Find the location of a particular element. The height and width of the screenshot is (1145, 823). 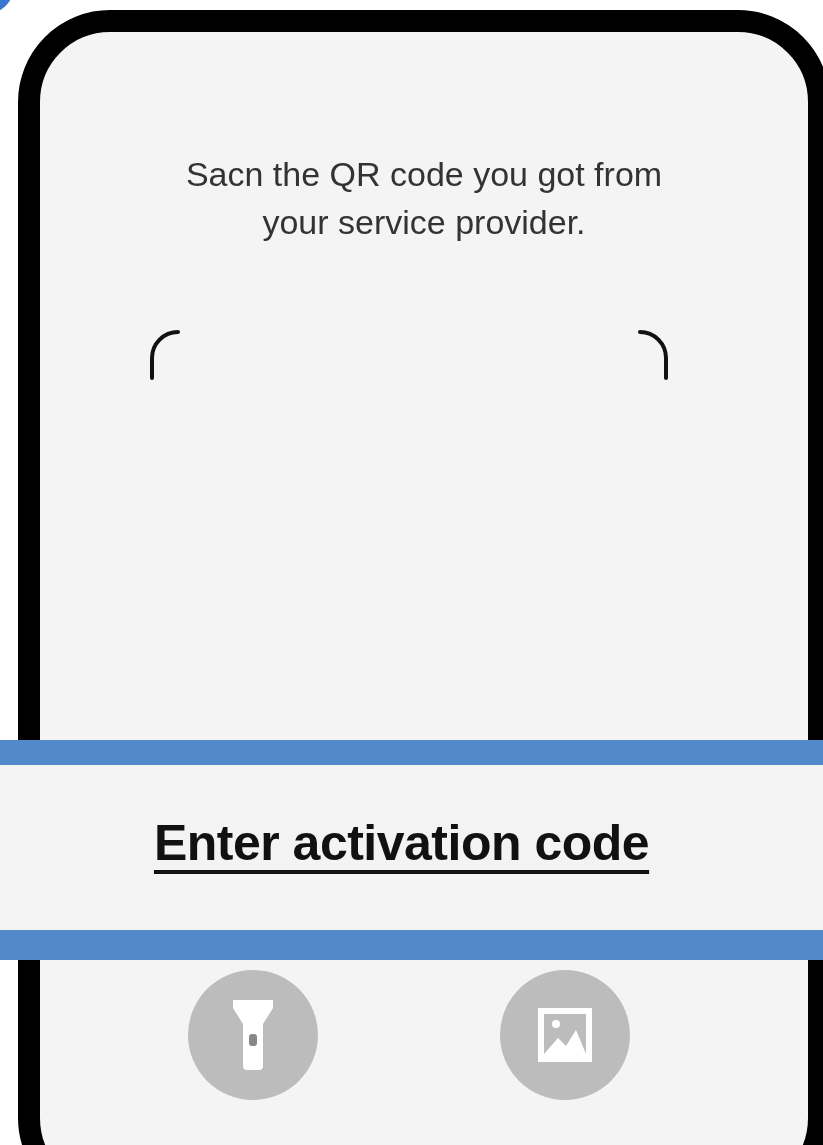

flashlight-icon is located at coordinates (253, 1035).